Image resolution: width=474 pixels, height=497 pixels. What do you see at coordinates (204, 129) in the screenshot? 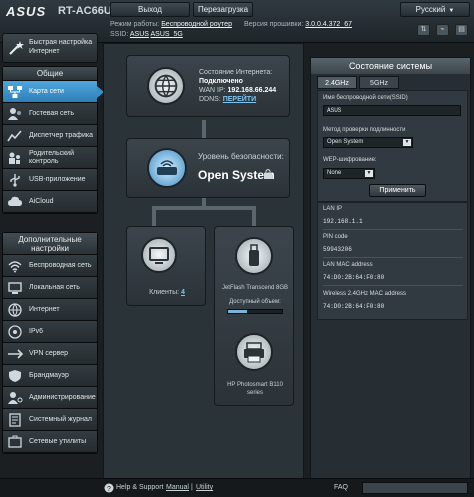
I see `wire-internet-router` at bounding box center [204, 129].